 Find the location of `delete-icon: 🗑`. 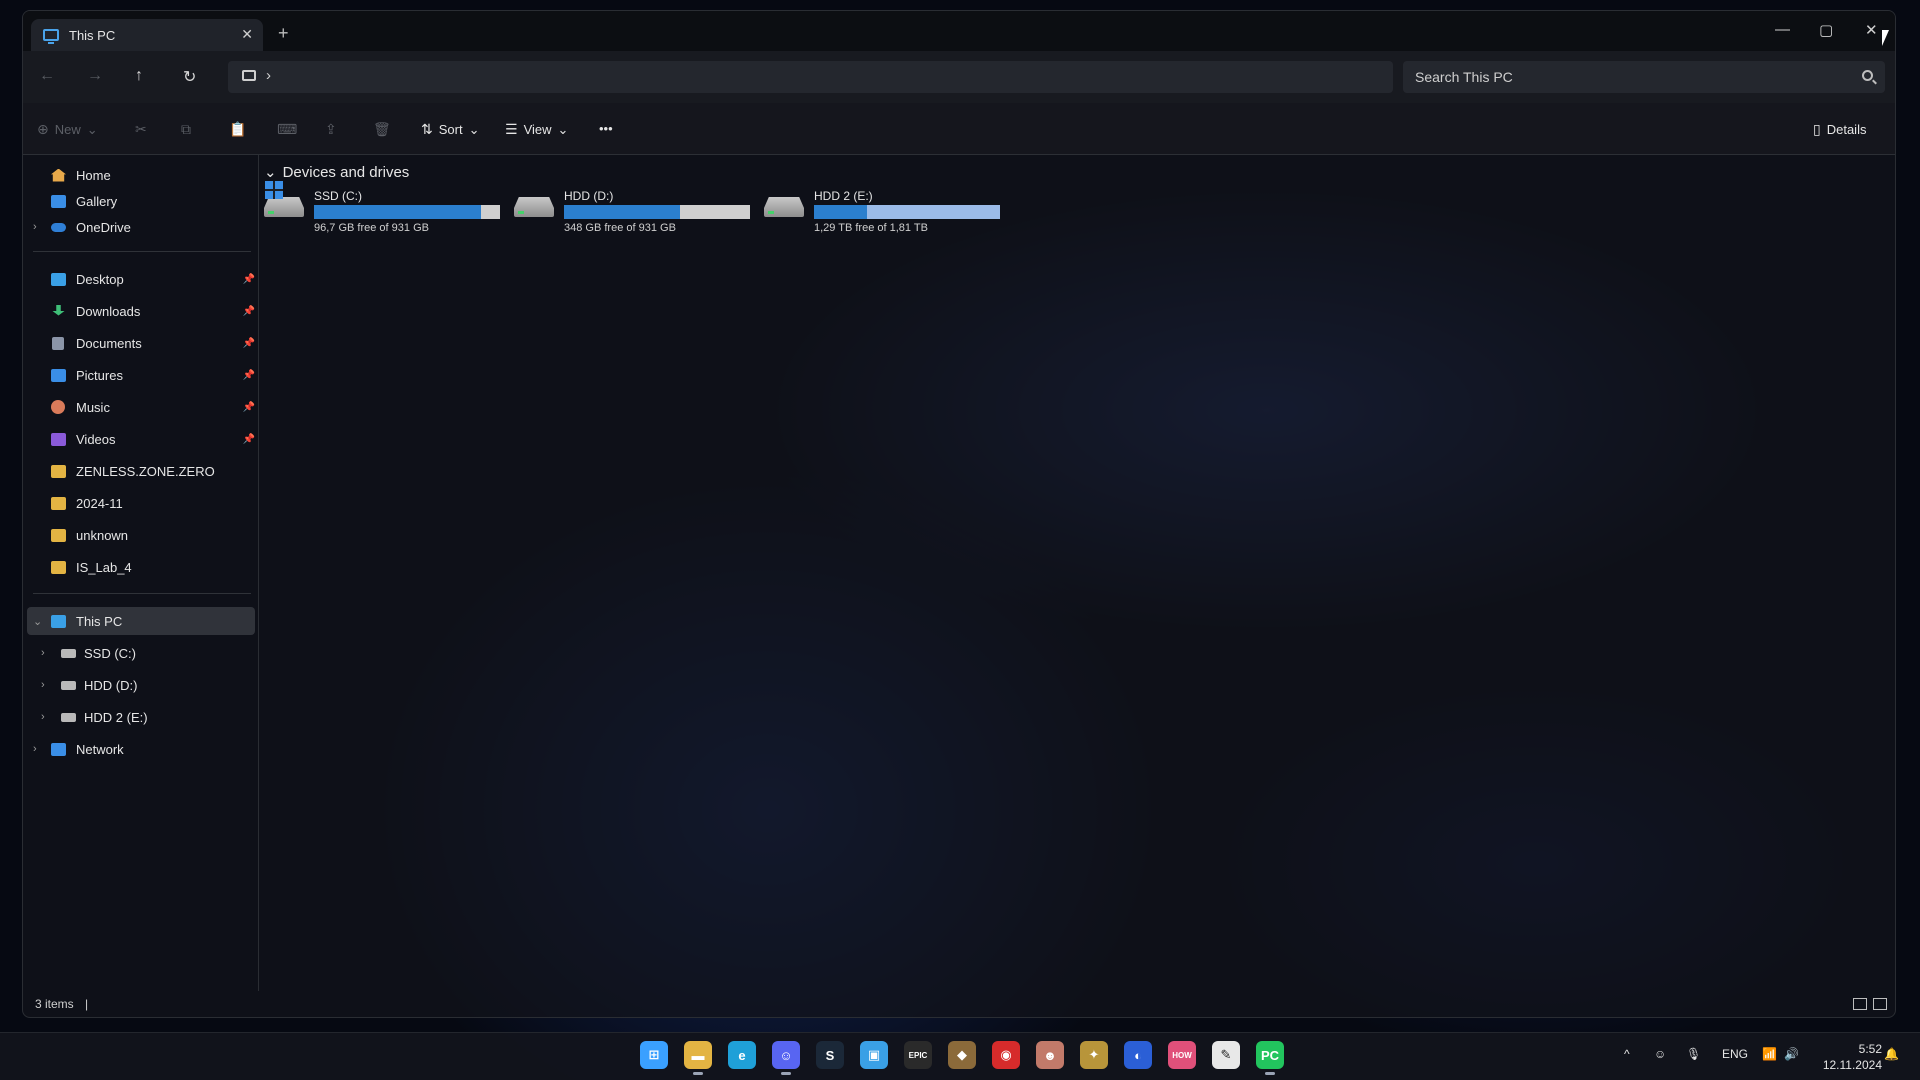

delete-icon: 🗑 is located at coordinates (382, 129).